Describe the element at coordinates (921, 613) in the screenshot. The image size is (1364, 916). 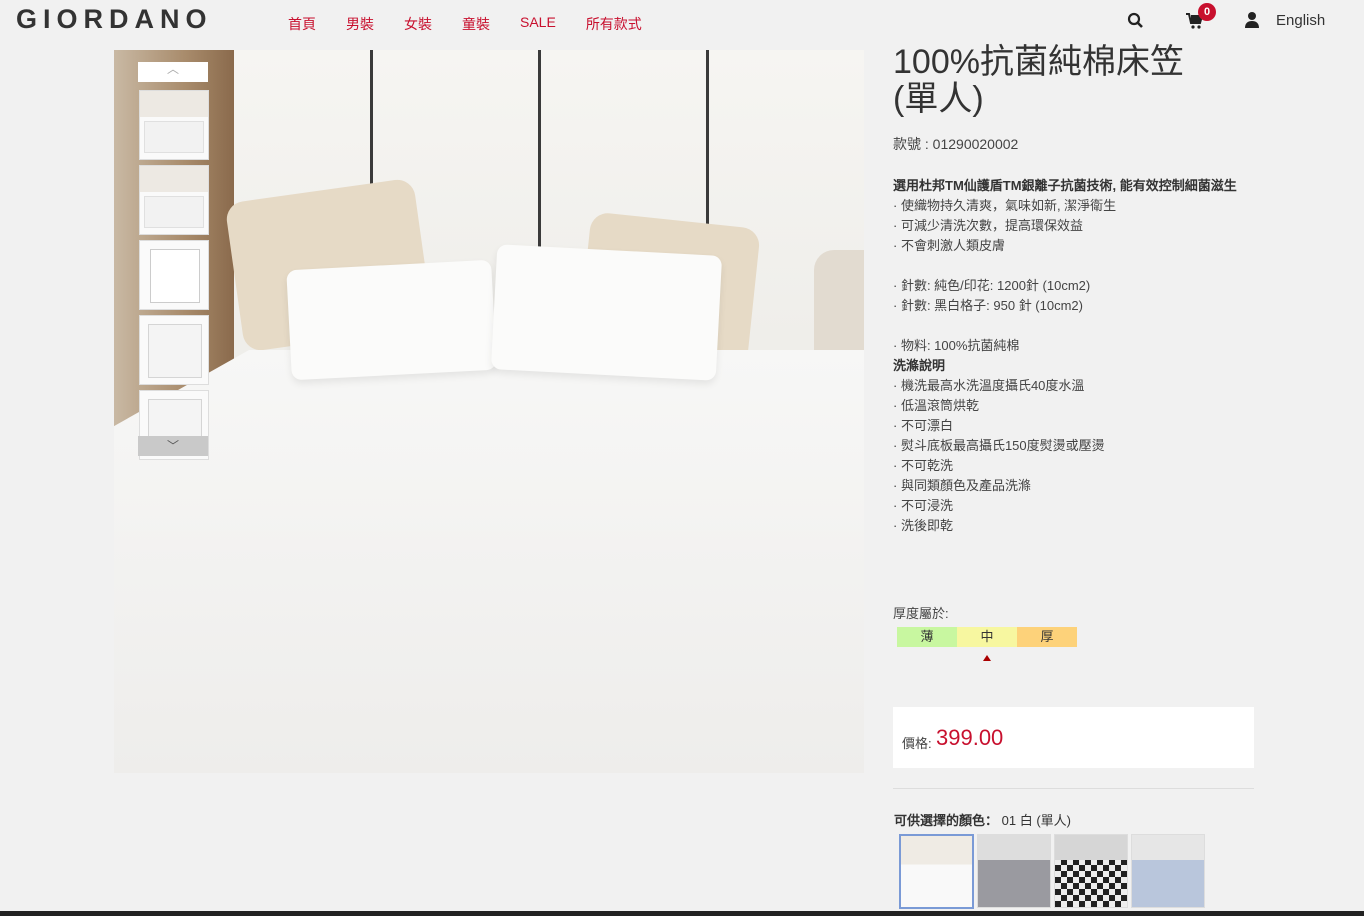
I see `thickness-label: 厚度屬於:` at that location.